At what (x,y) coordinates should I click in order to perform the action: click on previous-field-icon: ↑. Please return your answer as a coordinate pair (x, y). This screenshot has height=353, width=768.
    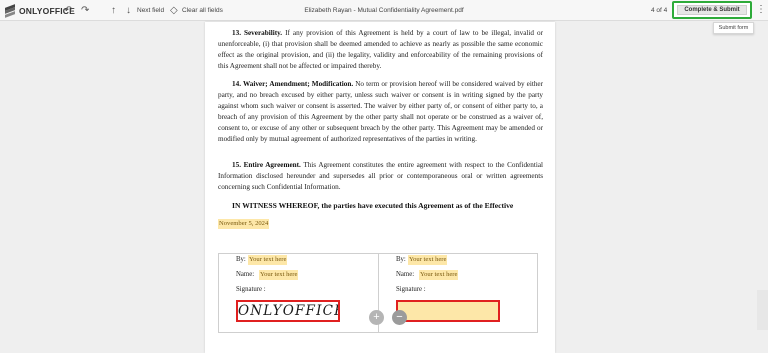
    Looking at the image, I should click on (113, 10).